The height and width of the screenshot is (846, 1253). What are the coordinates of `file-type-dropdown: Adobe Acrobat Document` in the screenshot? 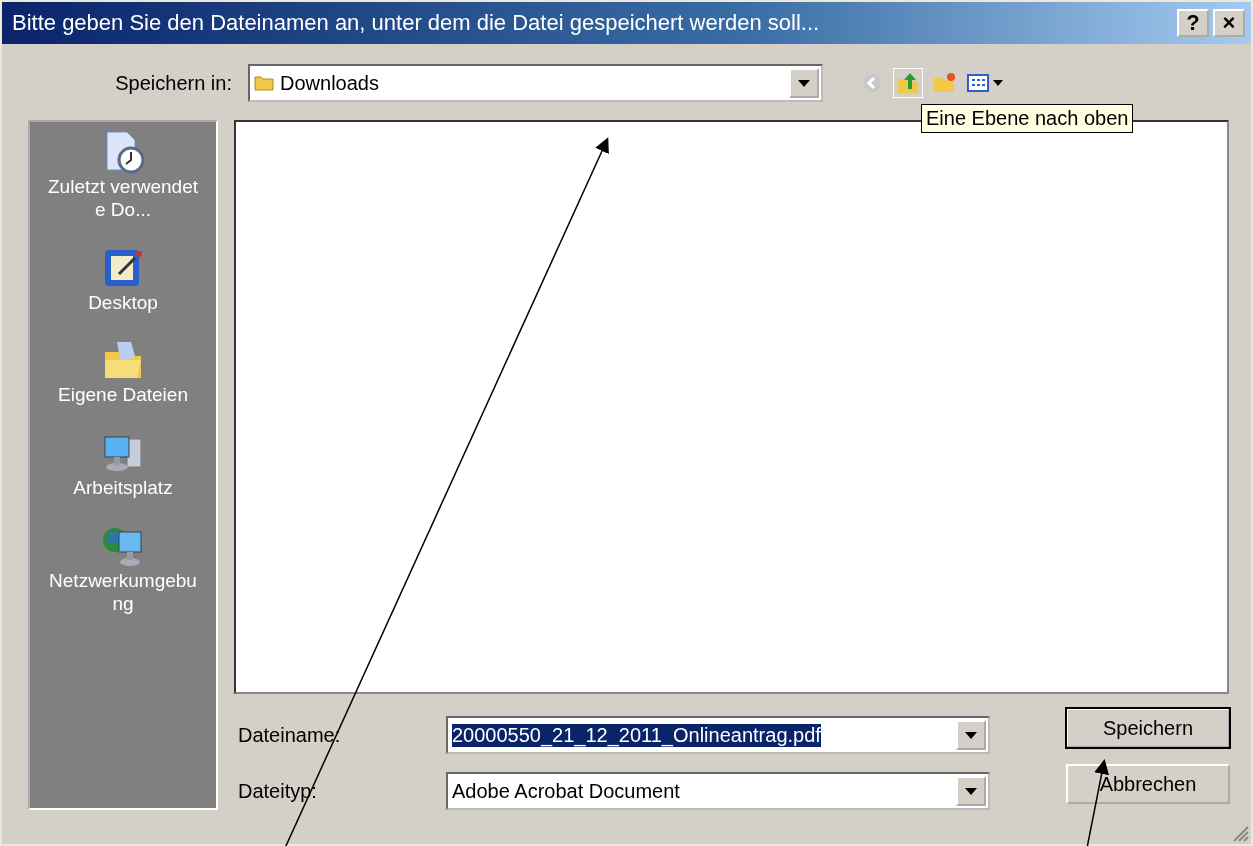 It's located at (718, 791).